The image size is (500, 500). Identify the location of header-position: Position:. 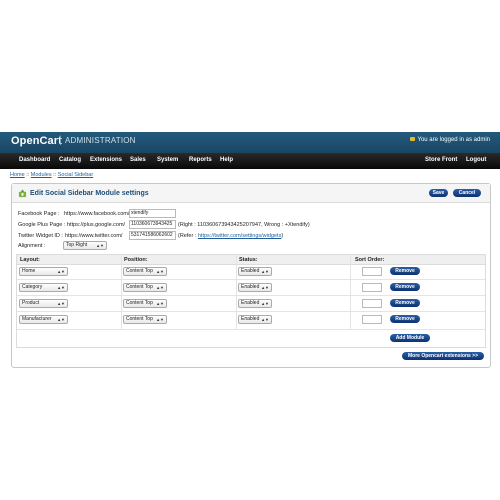
(136, 260).